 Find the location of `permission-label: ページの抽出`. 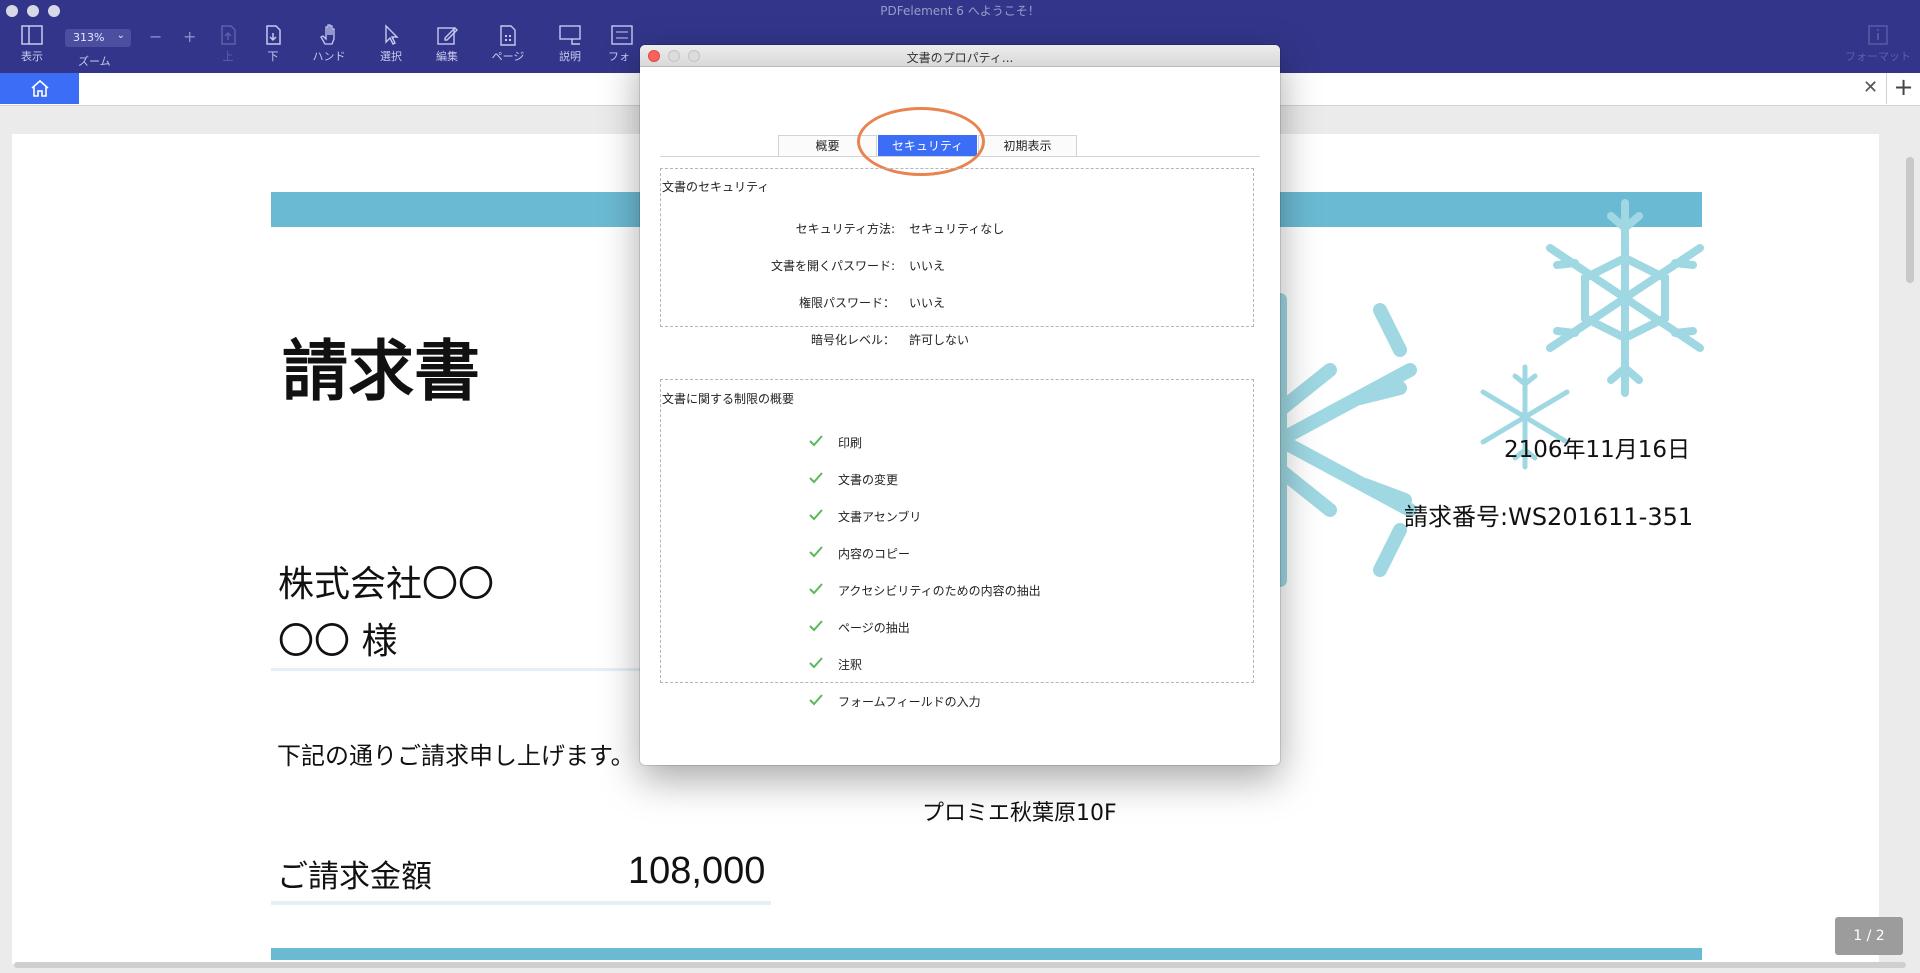

permission-label: ページの抽出 is located at coordinates (874, 628).